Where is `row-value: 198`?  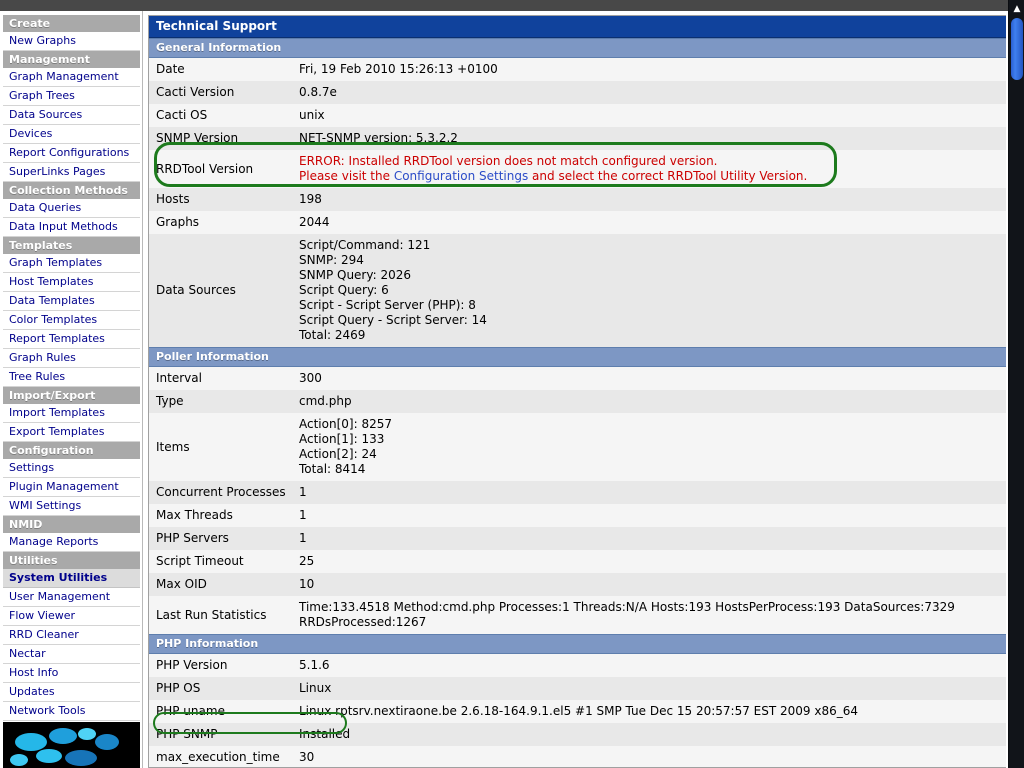 row-value: 198 is located at coordinates (649, 199).